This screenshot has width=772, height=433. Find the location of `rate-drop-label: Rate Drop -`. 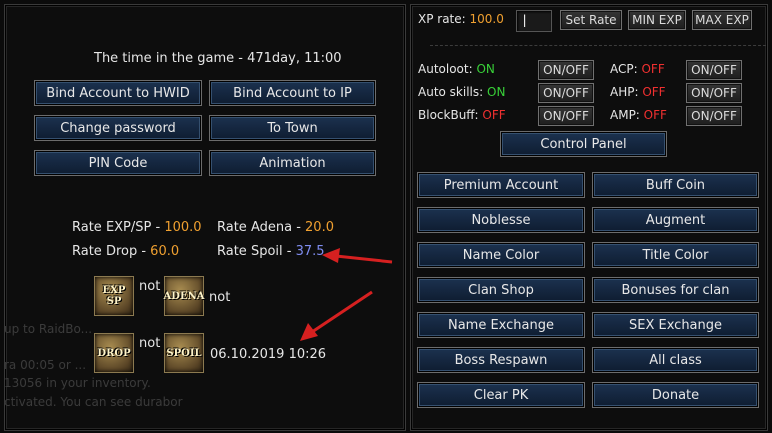

rate-drop-label: Rate Drop - is located at coordinates (111, 251).